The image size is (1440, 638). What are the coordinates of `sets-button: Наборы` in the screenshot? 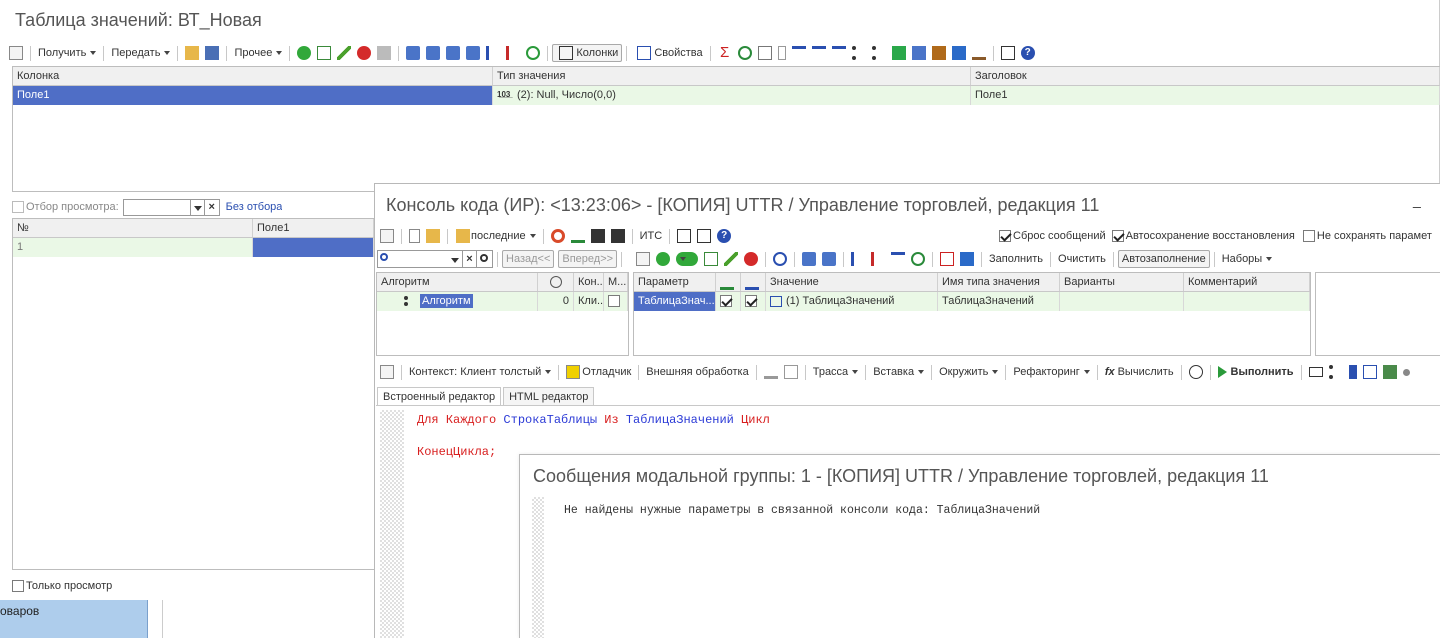 It's located at (1247, 259).